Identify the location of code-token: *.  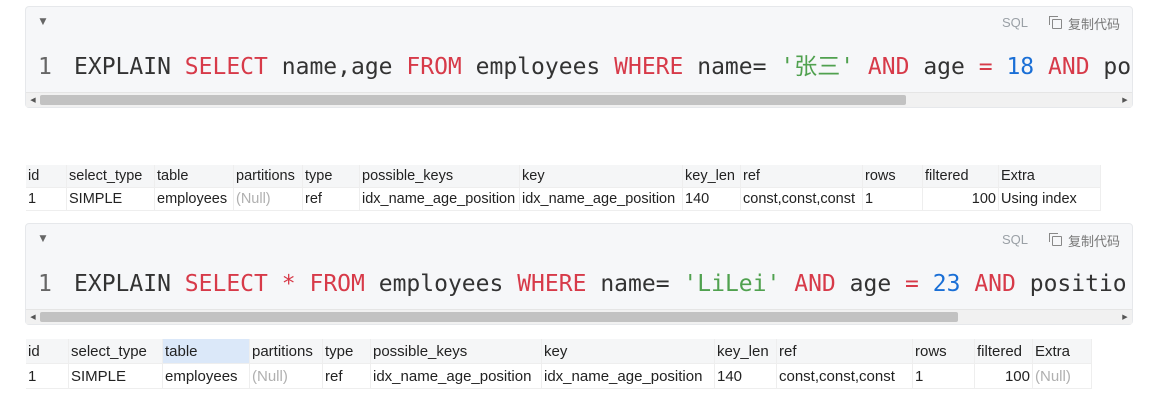
(288, 284).